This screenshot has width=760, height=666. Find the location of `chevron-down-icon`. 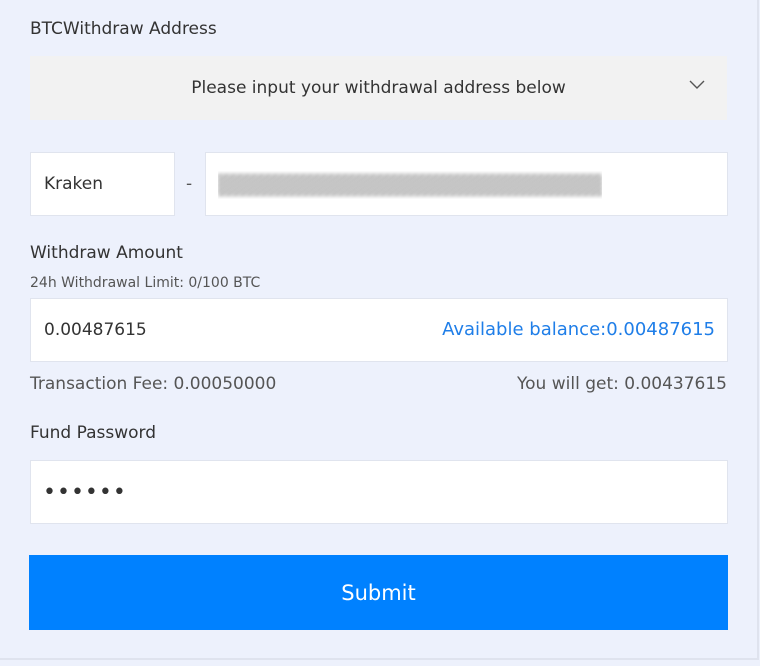

chevron-down-icon is located at coordinates (697, 84).